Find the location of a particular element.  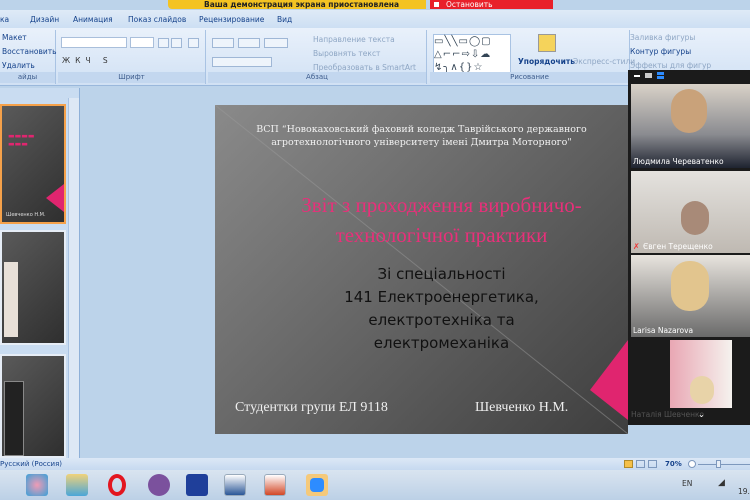

save-app-icon is located at coordinates (197, 485).